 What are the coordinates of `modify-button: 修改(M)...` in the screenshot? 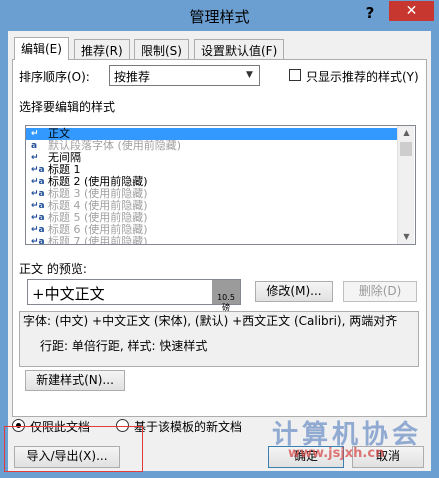 It's located at (294, 291).